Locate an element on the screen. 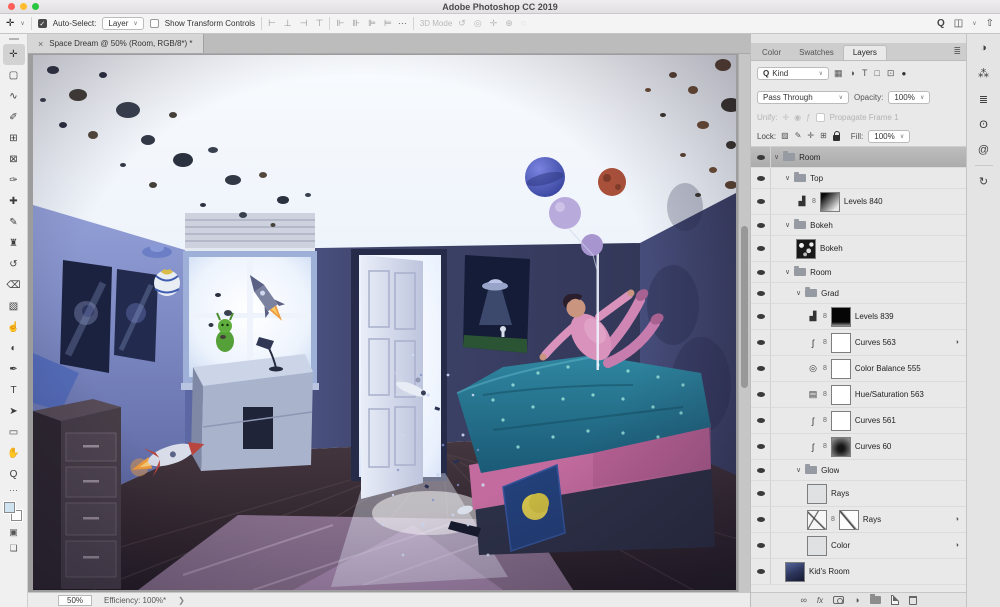  filter-pixel-icon: ▦ is located at coordinates (838, 73).